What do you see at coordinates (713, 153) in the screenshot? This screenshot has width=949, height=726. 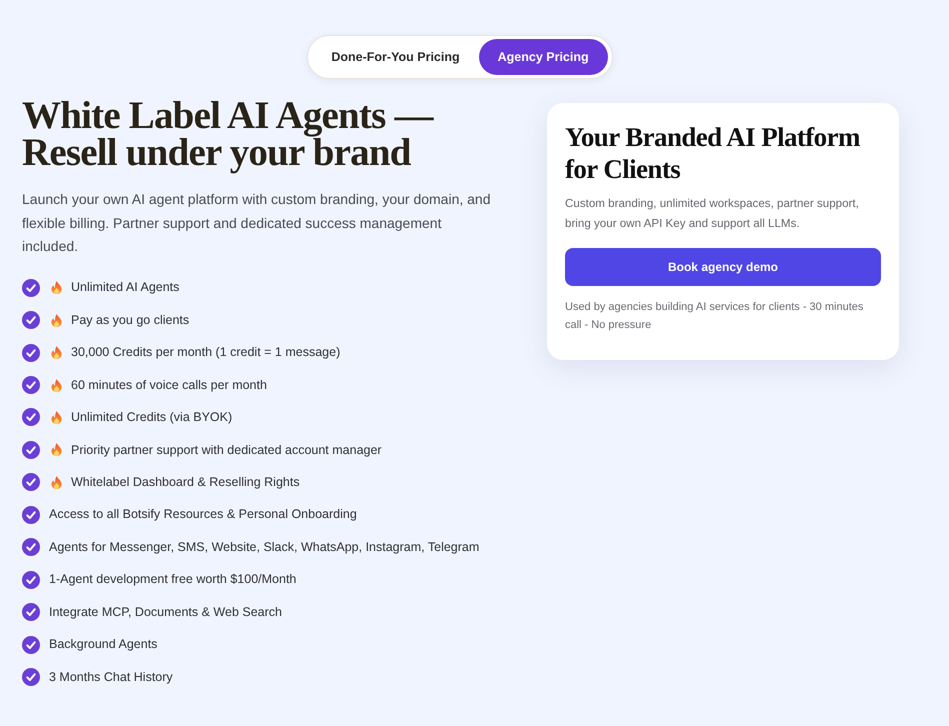 I see `card-heading: Your Branded AI Platform for Clients` at bounding box center [713, 153].